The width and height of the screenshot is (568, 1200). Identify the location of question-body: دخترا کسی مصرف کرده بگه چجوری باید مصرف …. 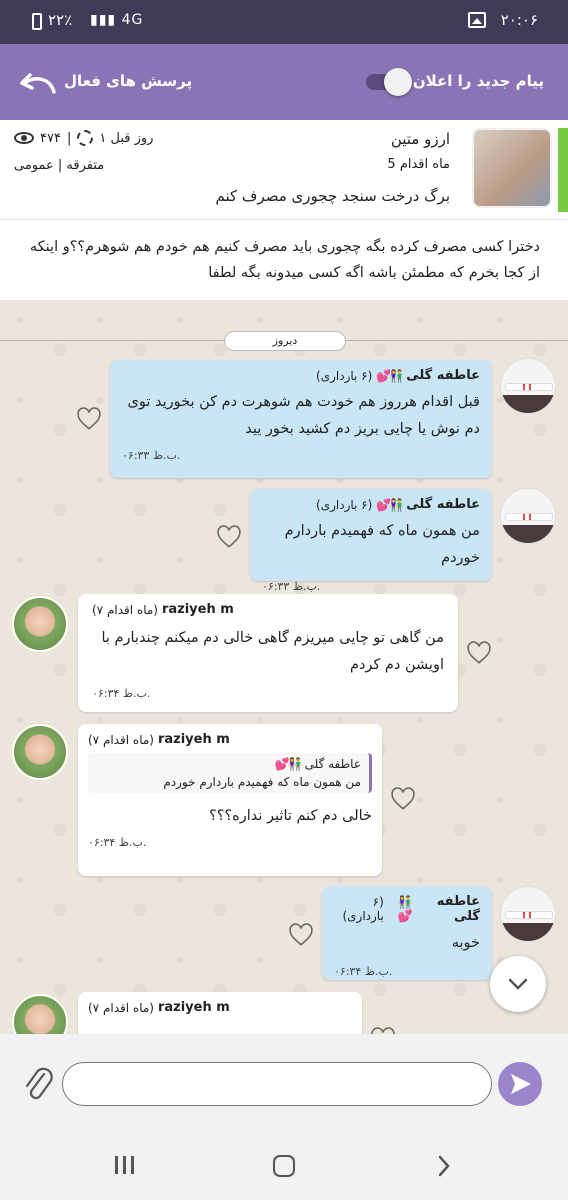
(284, 260).